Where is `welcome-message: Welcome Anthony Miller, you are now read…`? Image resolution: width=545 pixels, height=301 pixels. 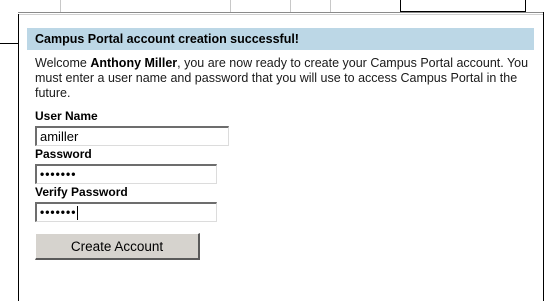
welcome-message: Welcome Anthony Miller, you are now read… is located at coordinates (282, 78).